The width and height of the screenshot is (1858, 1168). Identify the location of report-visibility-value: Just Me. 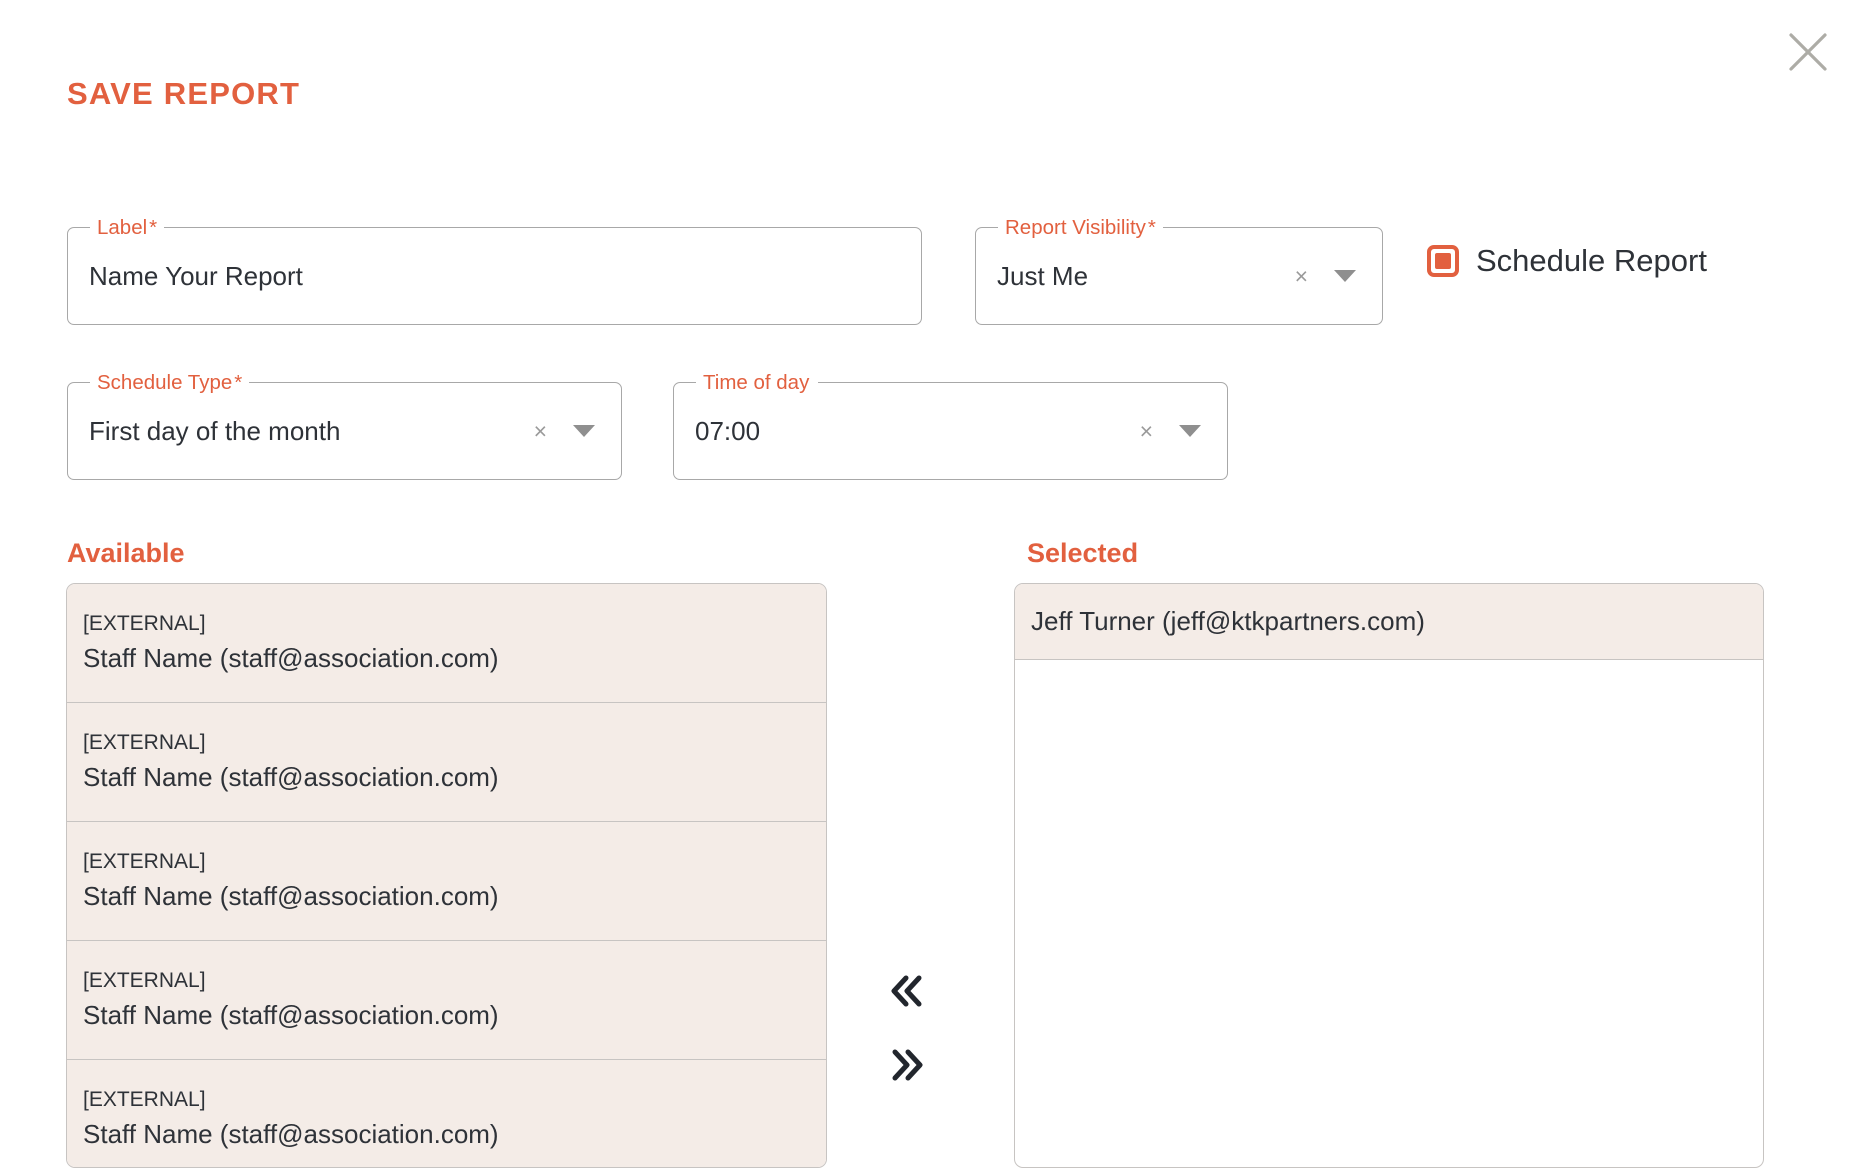
(1043, 275).